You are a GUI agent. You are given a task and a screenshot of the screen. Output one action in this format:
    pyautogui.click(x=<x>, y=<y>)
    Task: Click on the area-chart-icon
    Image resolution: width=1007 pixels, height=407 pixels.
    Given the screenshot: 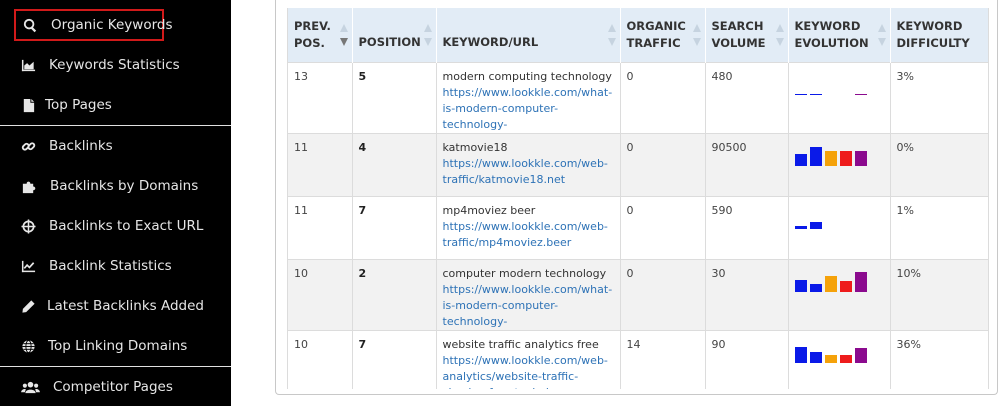 What is the action you would take?
    pyautogui.click(x=28, y=65)
    